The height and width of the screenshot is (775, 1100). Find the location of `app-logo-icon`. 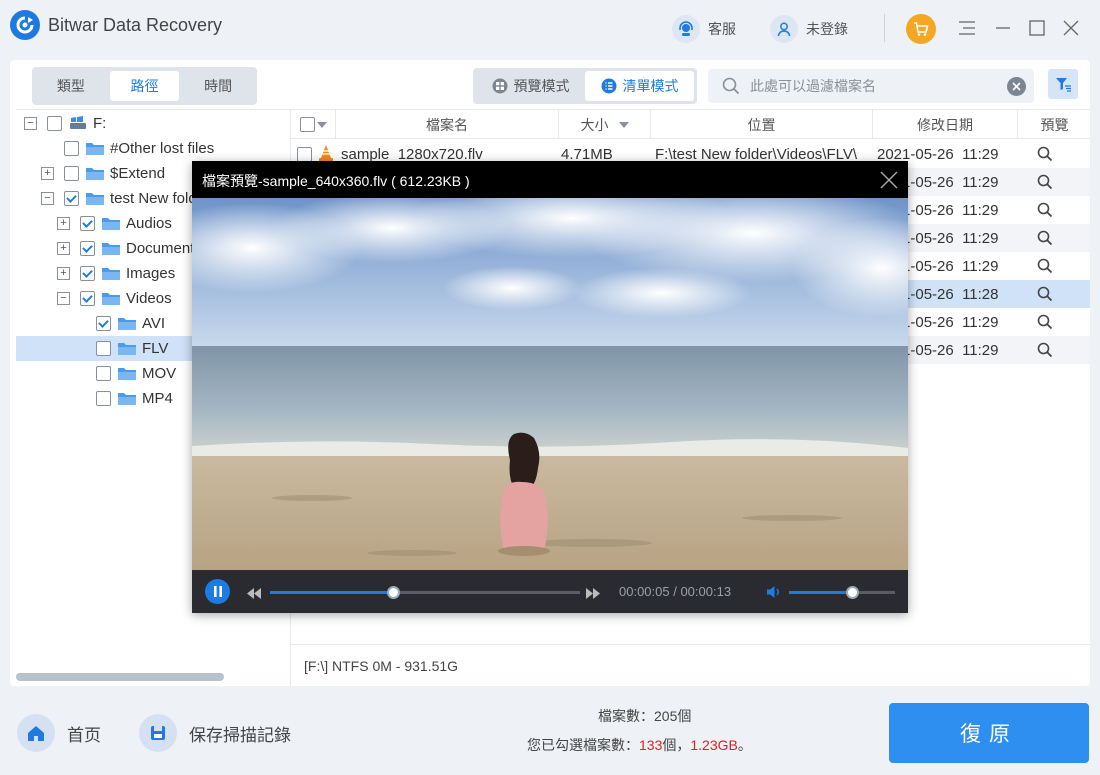

app-logo-icon is located at coordinates (25, 25).